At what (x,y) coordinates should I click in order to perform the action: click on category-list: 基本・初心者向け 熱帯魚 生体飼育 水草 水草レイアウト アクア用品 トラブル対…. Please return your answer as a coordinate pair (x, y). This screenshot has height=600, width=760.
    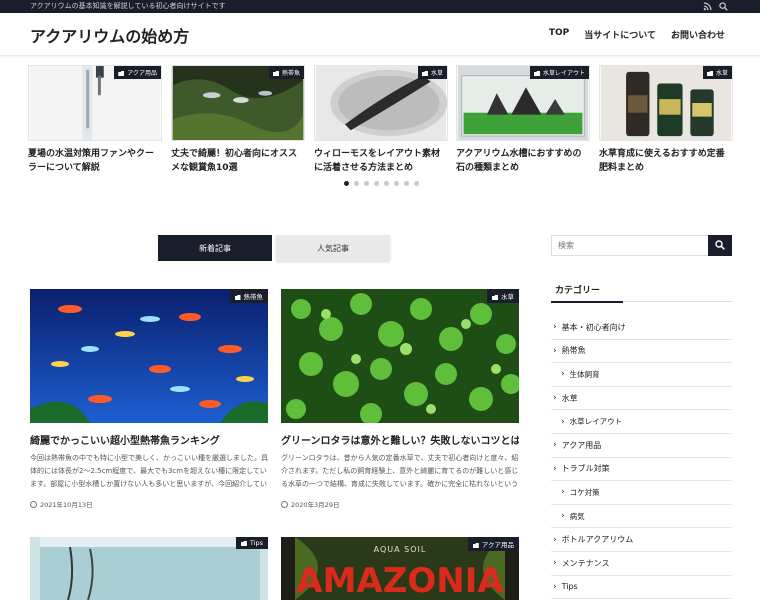
    Looking at the image, I should click on (641, 458).